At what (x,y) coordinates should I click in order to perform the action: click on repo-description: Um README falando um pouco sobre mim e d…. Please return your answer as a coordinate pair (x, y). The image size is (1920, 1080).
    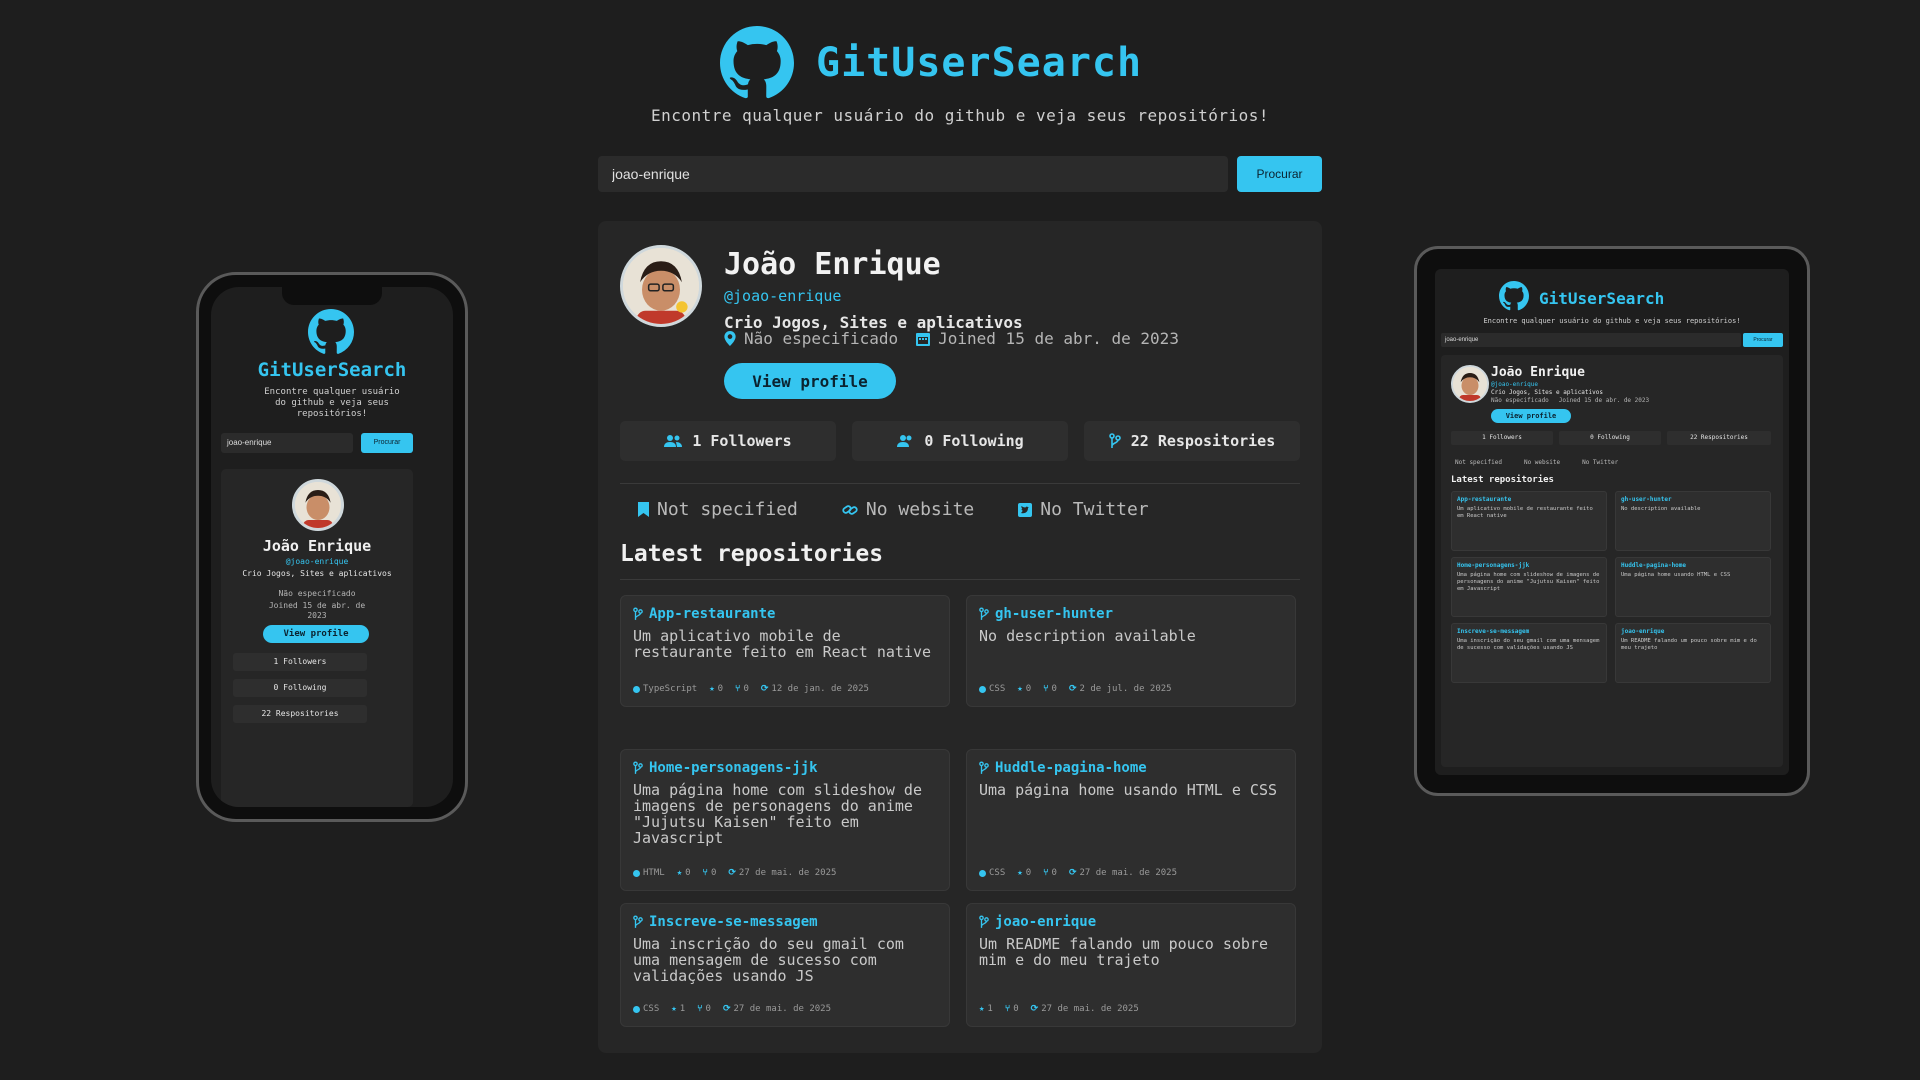
    Looking at the image, I should click on (1123, 952).